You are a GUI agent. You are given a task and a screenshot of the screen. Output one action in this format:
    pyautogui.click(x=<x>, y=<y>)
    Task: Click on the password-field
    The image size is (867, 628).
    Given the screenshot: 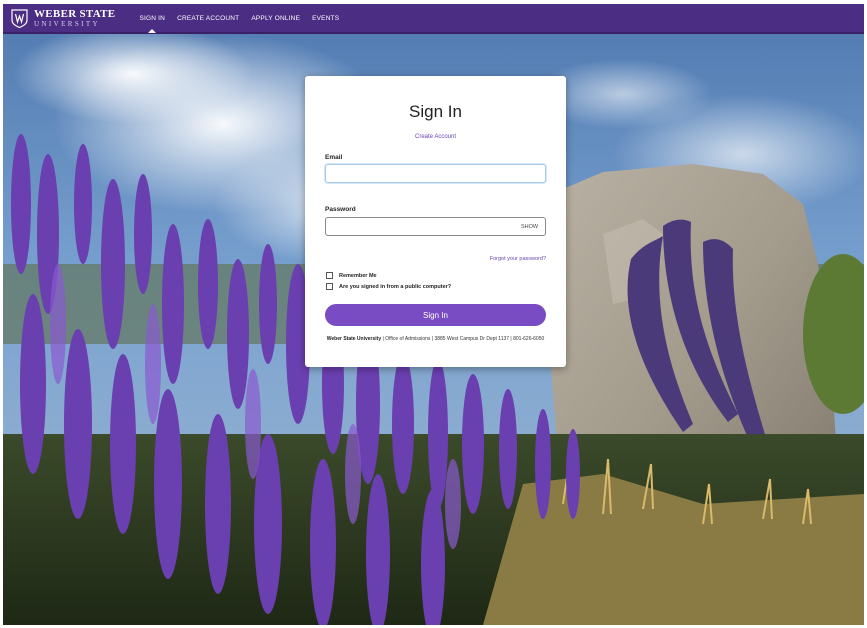 What is the action you would take?
    pyautogui.click(x=435, y=226)
    